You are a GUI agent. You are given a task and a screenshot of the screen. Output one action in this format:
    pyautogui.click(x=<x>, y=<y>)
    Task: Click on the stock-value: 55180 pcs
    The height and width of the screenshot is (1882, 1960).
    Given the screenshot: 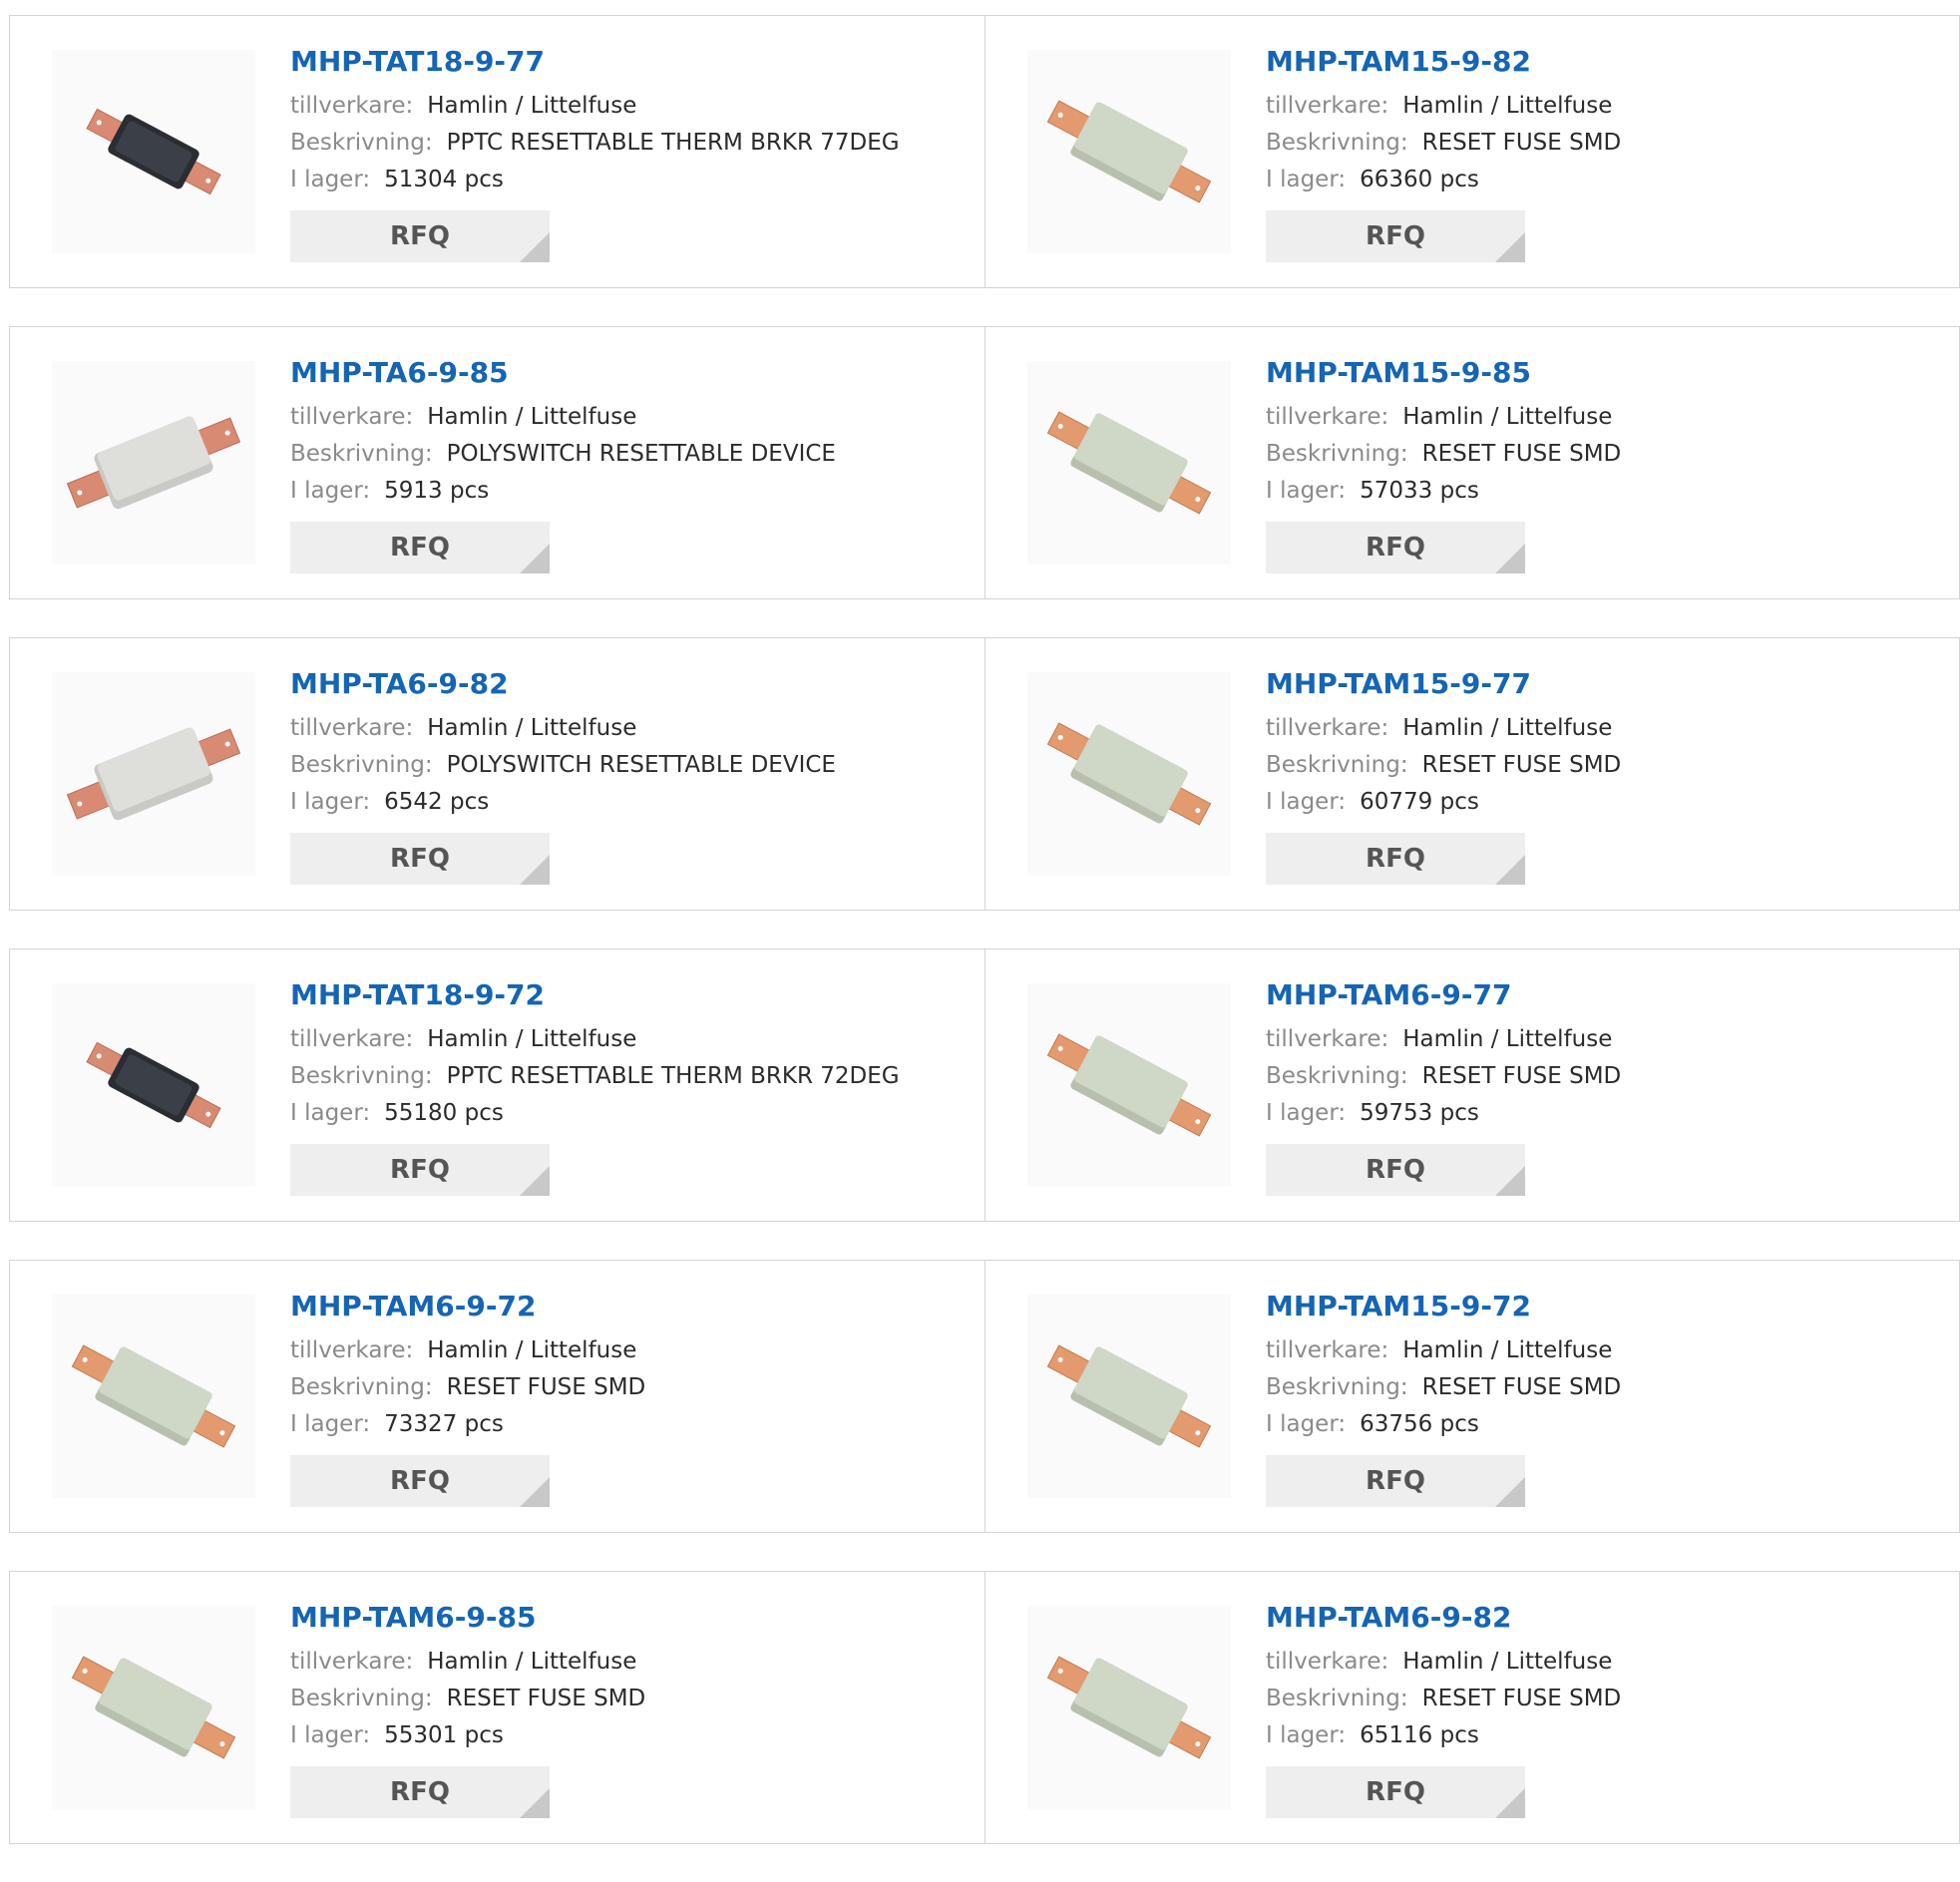 What is the action you would take?
    pyautogui.click(x=444, y=1113)
    